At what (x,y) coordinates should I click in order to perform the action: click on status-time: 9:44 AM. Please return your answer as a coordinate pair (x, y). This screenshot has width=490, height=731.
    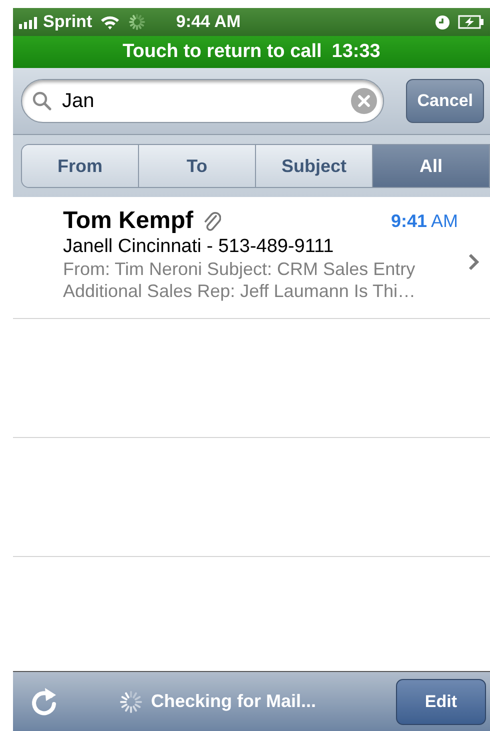
    Looking at the image, I should click on (208, 22).